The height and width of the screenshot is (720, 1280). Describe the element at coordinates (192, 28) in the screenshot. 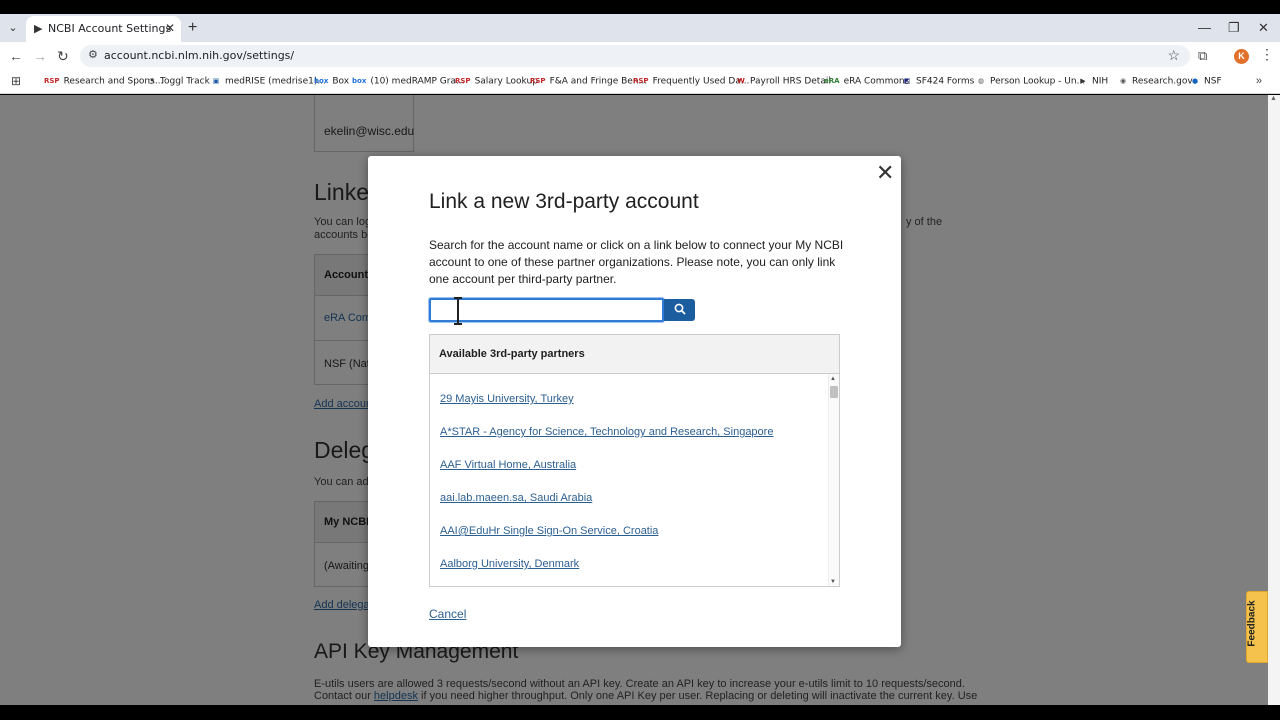

I see `new-tab-icon: +` at that location.